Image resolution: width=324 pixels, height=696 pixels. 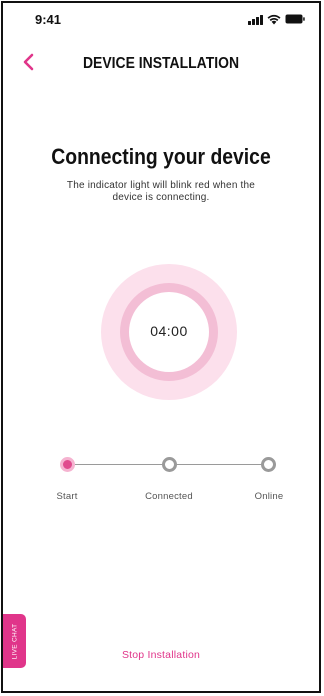 What do you see at coordinates (67, 496) in the screenshot?
I see `step-label-start: Start` at bounding box center [67, 496].